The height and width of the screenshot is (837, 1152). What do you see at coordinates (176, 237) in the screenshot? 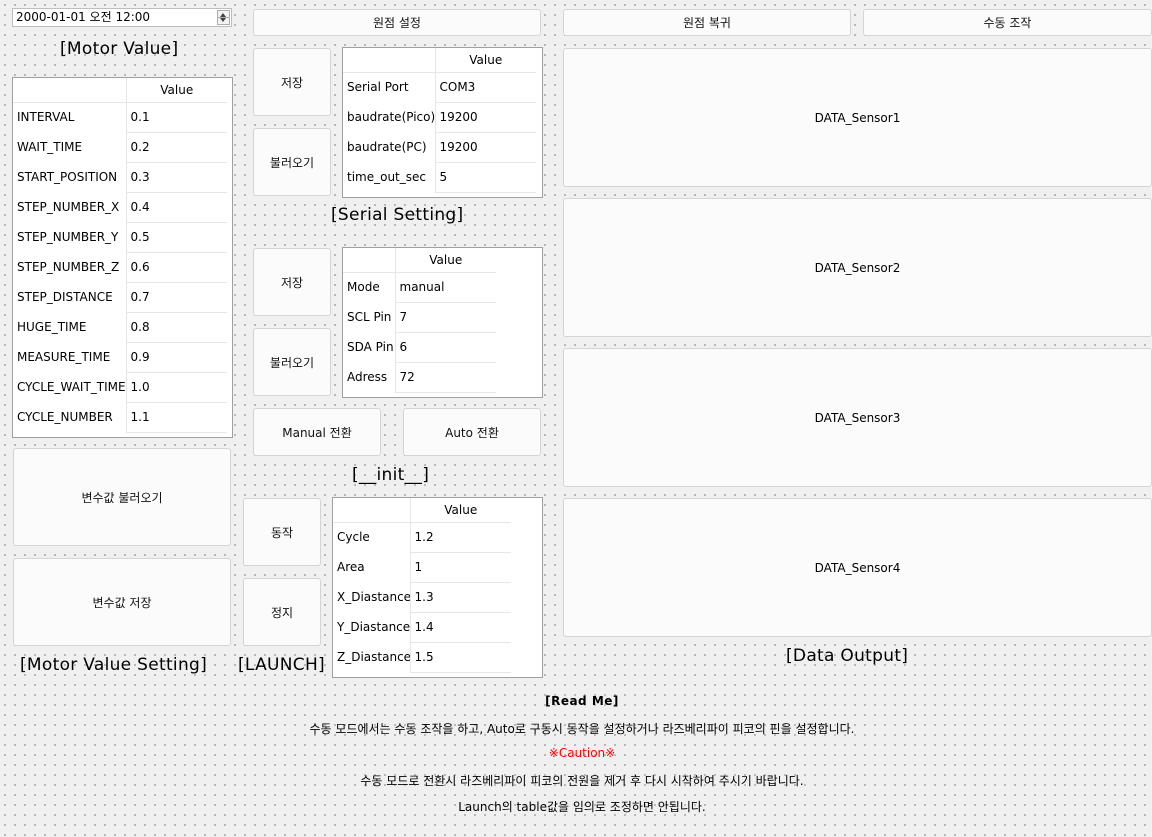
I see `motor-value-cell: 0.5` at bounding box center [176, 237].